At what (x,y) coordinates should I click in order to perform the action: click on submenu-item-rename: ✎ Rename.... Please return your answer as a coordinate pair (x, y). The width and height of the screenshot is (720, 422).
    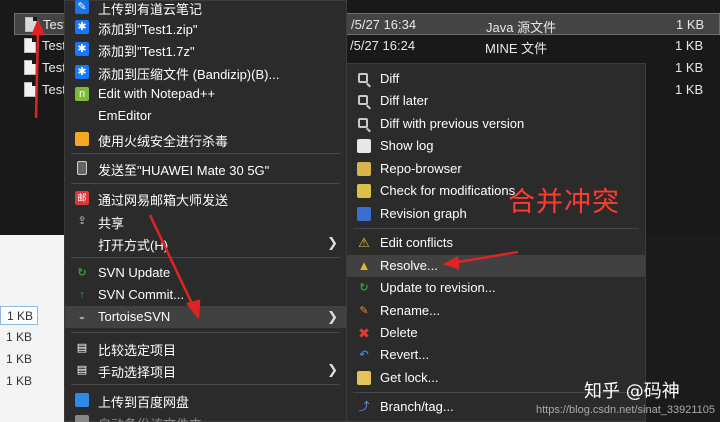
    Looking at the image, I should click on (496, 311).